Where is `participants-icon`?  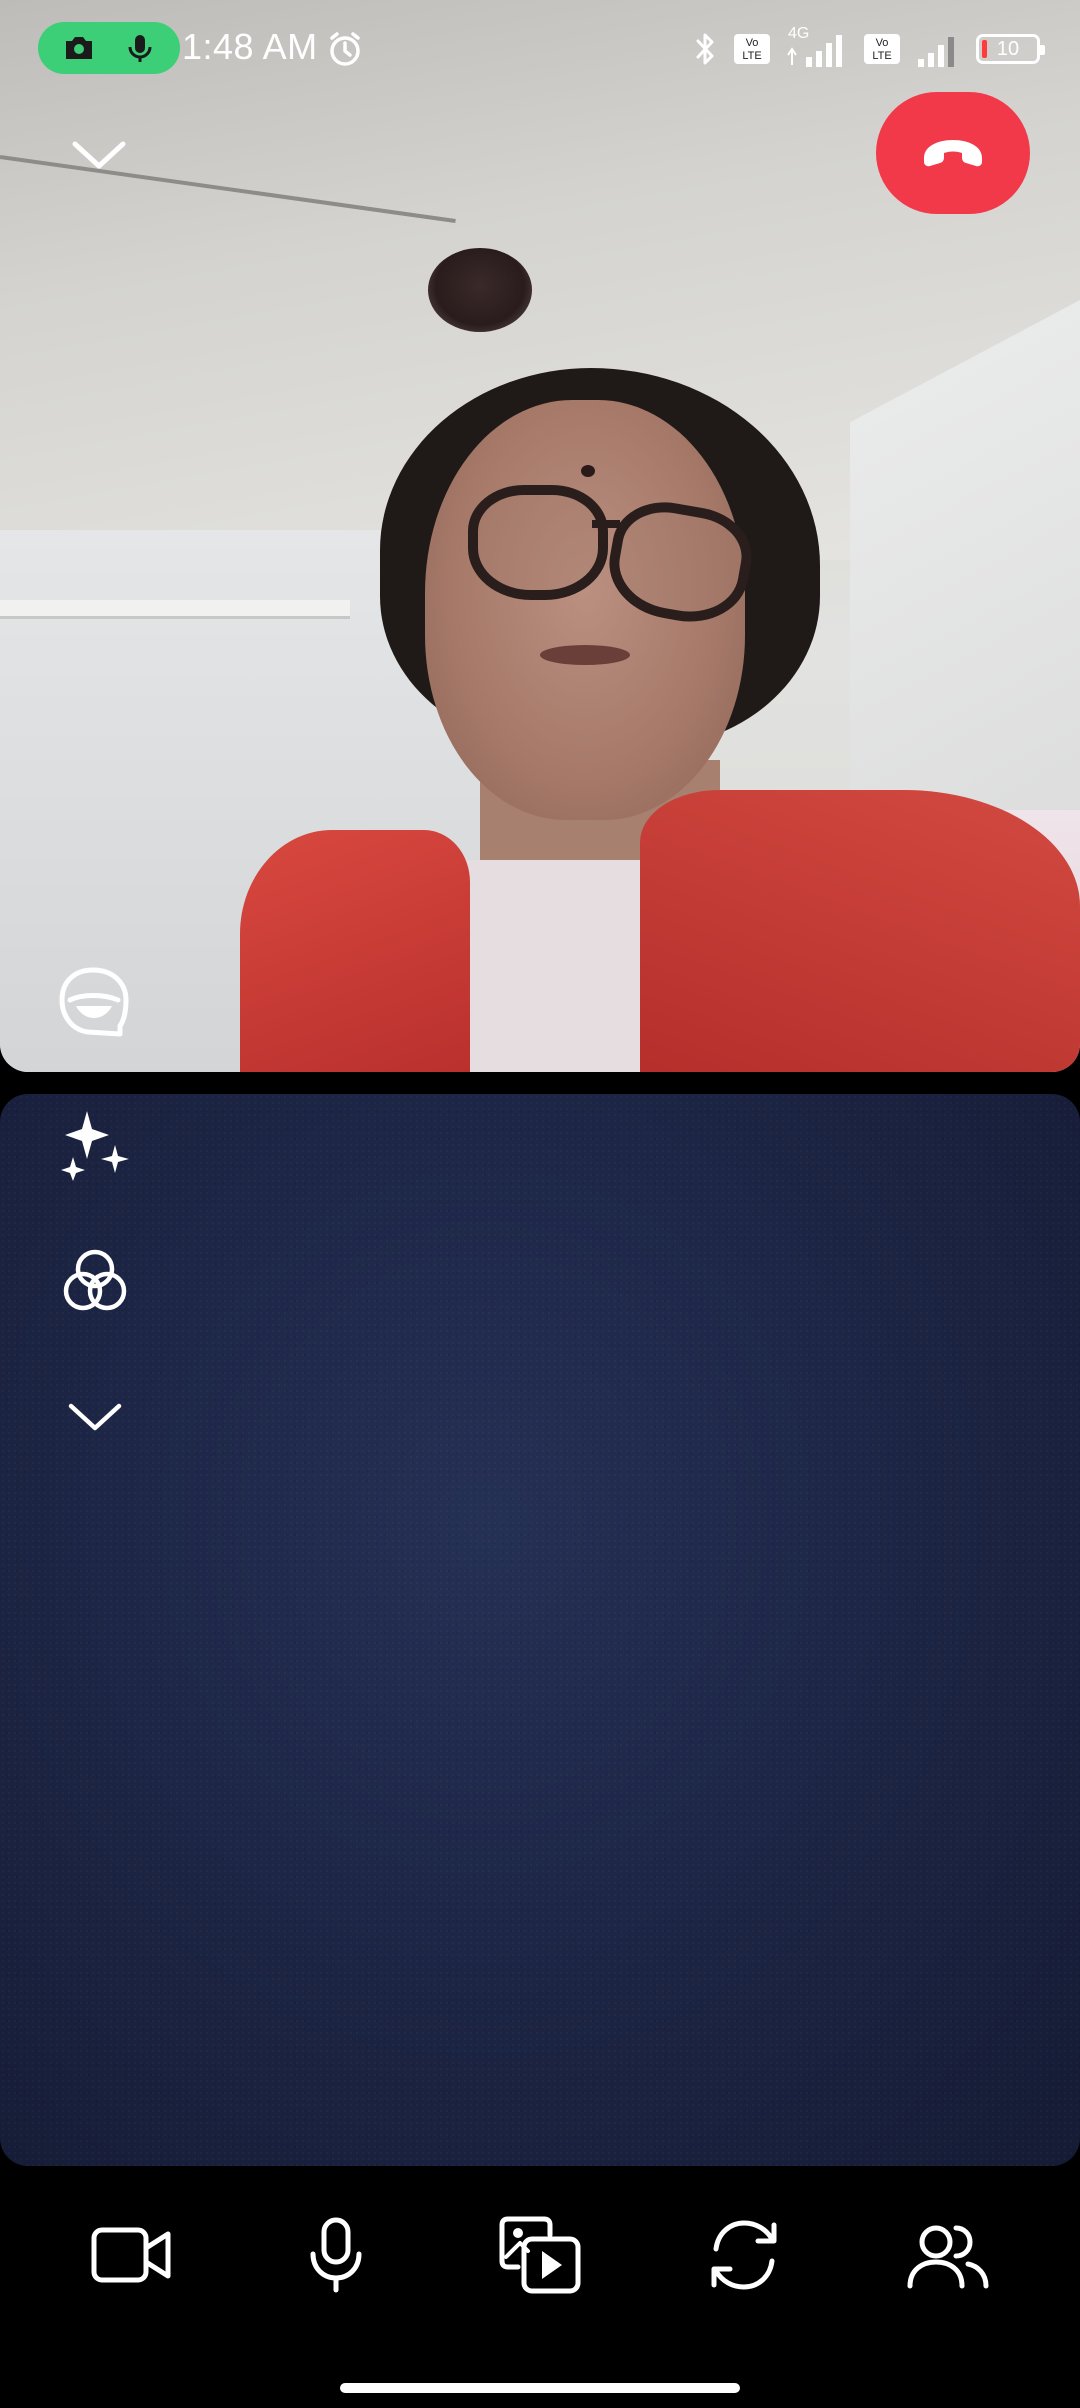
participants-icon is located at coordinates (948, 2257).